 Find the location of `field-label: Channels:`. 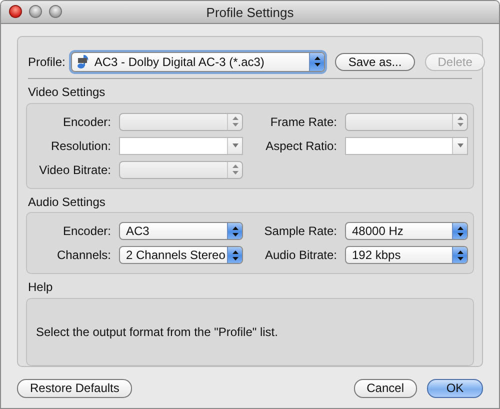

field-label: Channels: is located at coordinates (83, 255).